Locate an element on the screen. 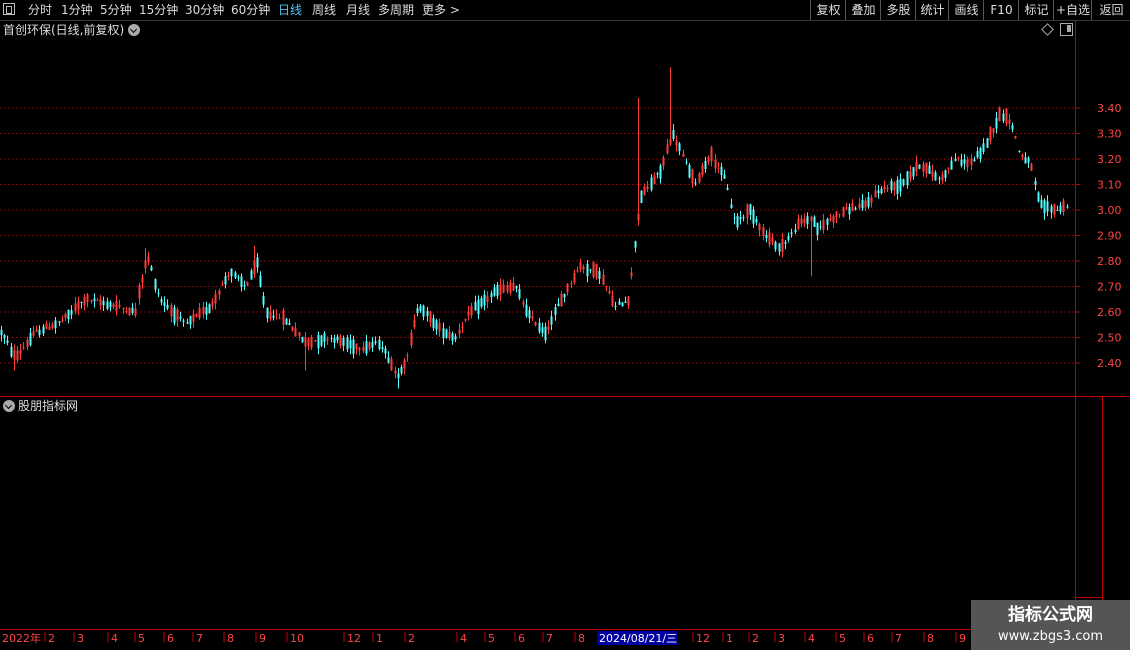 This screenshot has height=650, width=1130. price-tick-label: 2.50 is located at coordinates (1109, 338).